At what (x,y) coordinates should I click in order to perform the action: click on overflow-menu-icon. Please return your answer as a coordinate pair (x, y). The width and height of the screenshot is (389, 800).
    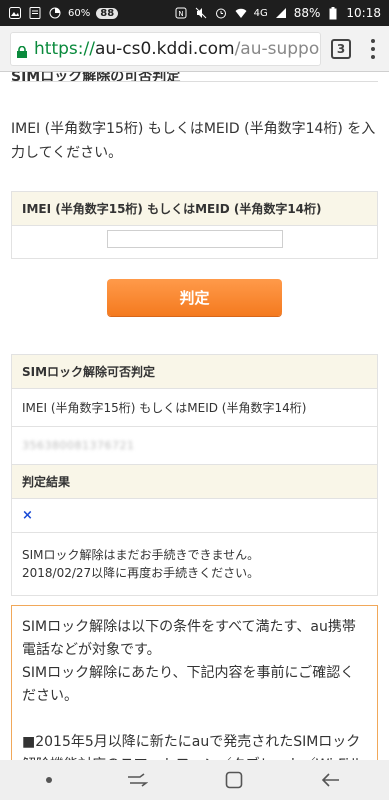
    Looking at the image, I should click on (373, 48).